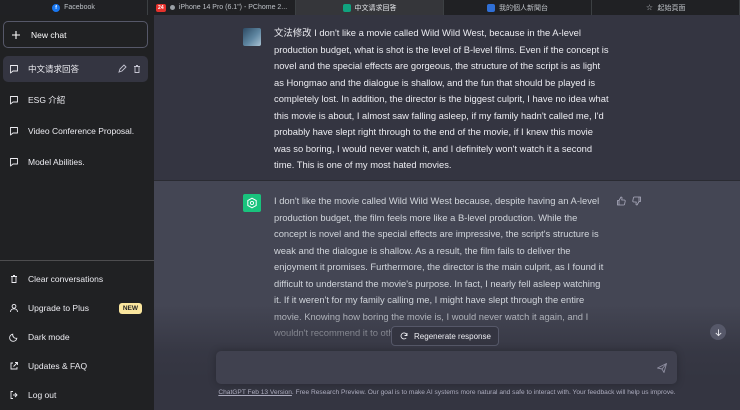 This screenshot has height=410, width=740. I want to click on message-input-box, so click(446, 367).